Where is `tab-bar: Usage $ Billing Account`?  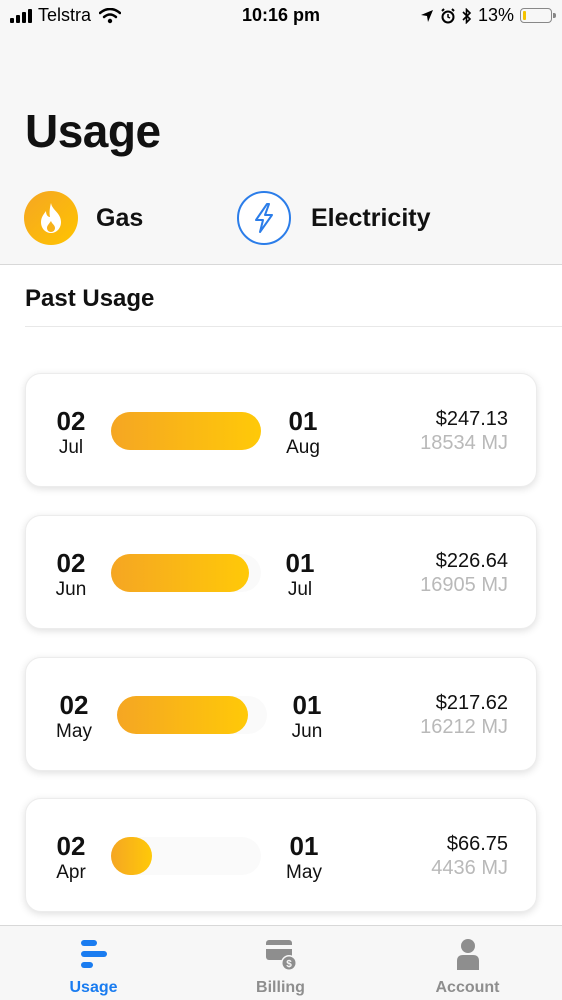
tab-bar: Usage $ Billing Account is located at coordinates (281, 962).